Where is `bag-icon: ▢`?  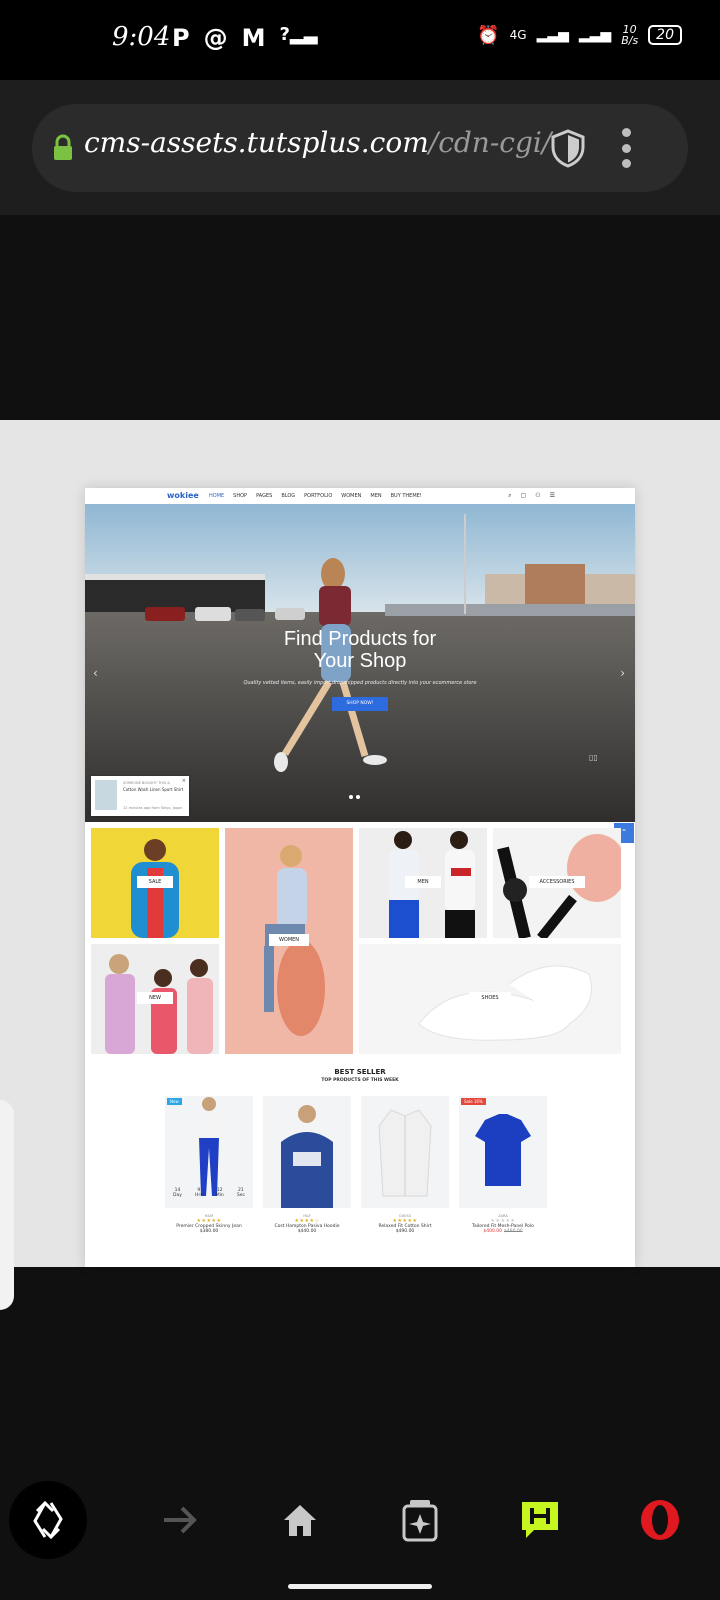
bag-icon: ▢ is located at coordinates (524, 496).